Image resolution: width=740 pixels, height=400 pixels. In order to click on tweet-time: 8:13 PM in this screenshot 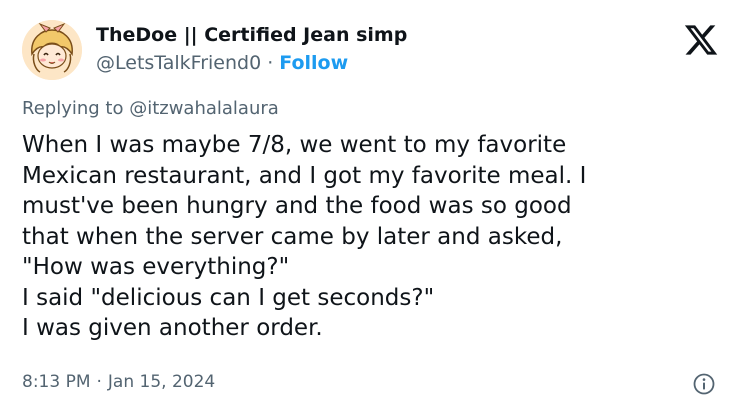, I will do `click(56, 382)`.